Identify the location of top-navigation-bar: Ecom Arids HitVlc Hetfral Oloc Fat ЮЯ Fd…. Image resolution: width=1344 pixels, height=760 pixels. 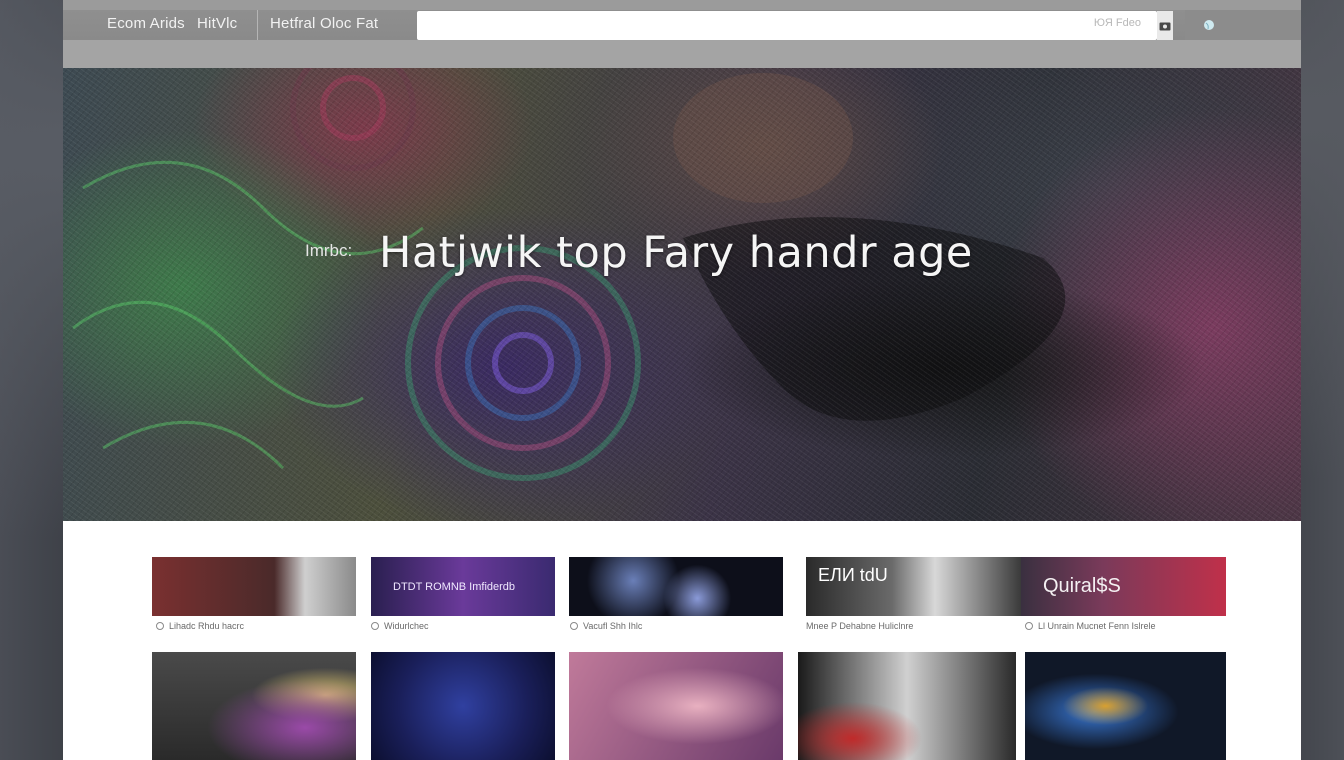
(682, 34).